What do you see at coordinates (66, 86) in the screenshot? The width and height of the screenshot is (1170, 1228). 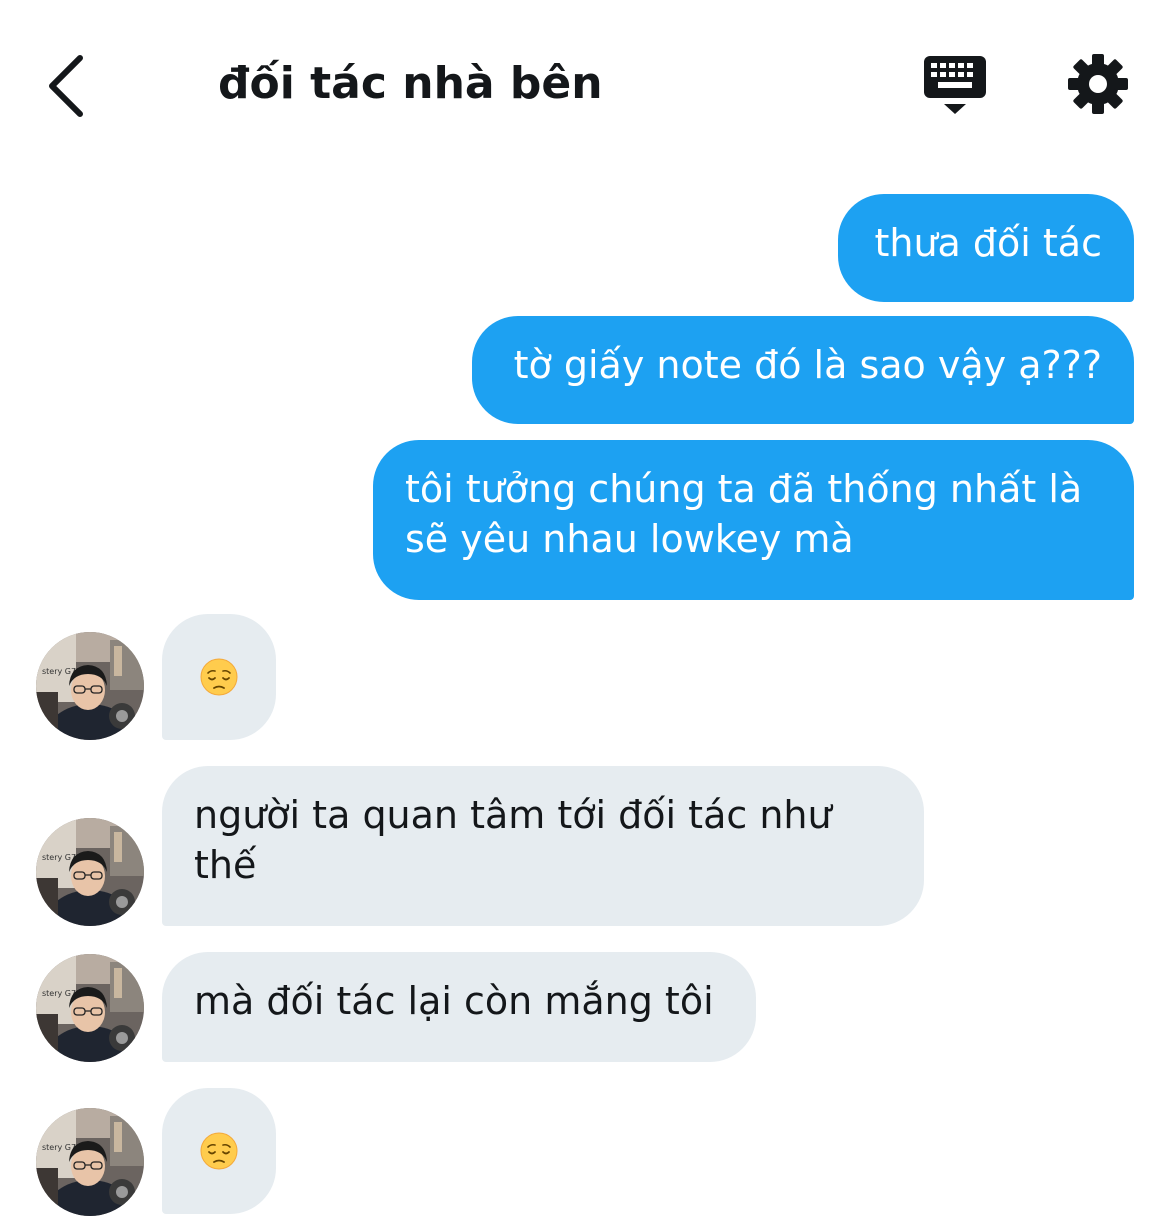 I see `chevron-left-icon` at bounding box center [66, 86].